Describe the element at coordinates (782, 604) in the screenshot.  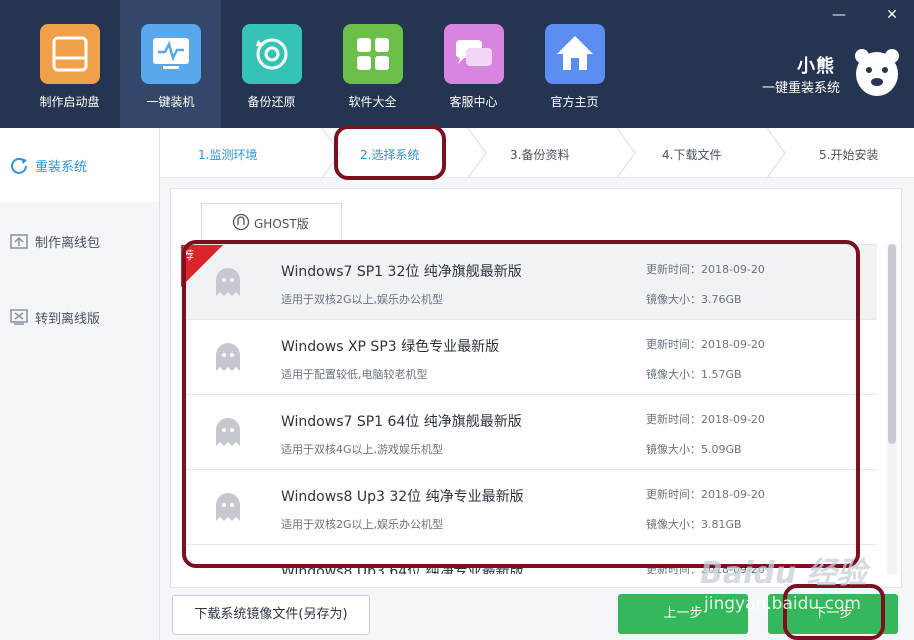
I see `watermark-url: jingyan.baidu.com` at that location.